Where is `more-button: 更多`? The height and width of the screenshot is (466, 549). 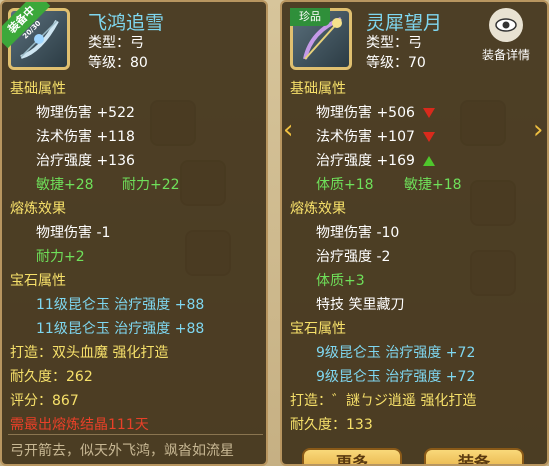 more-button: 更多 is located at coordinates (352, 456).